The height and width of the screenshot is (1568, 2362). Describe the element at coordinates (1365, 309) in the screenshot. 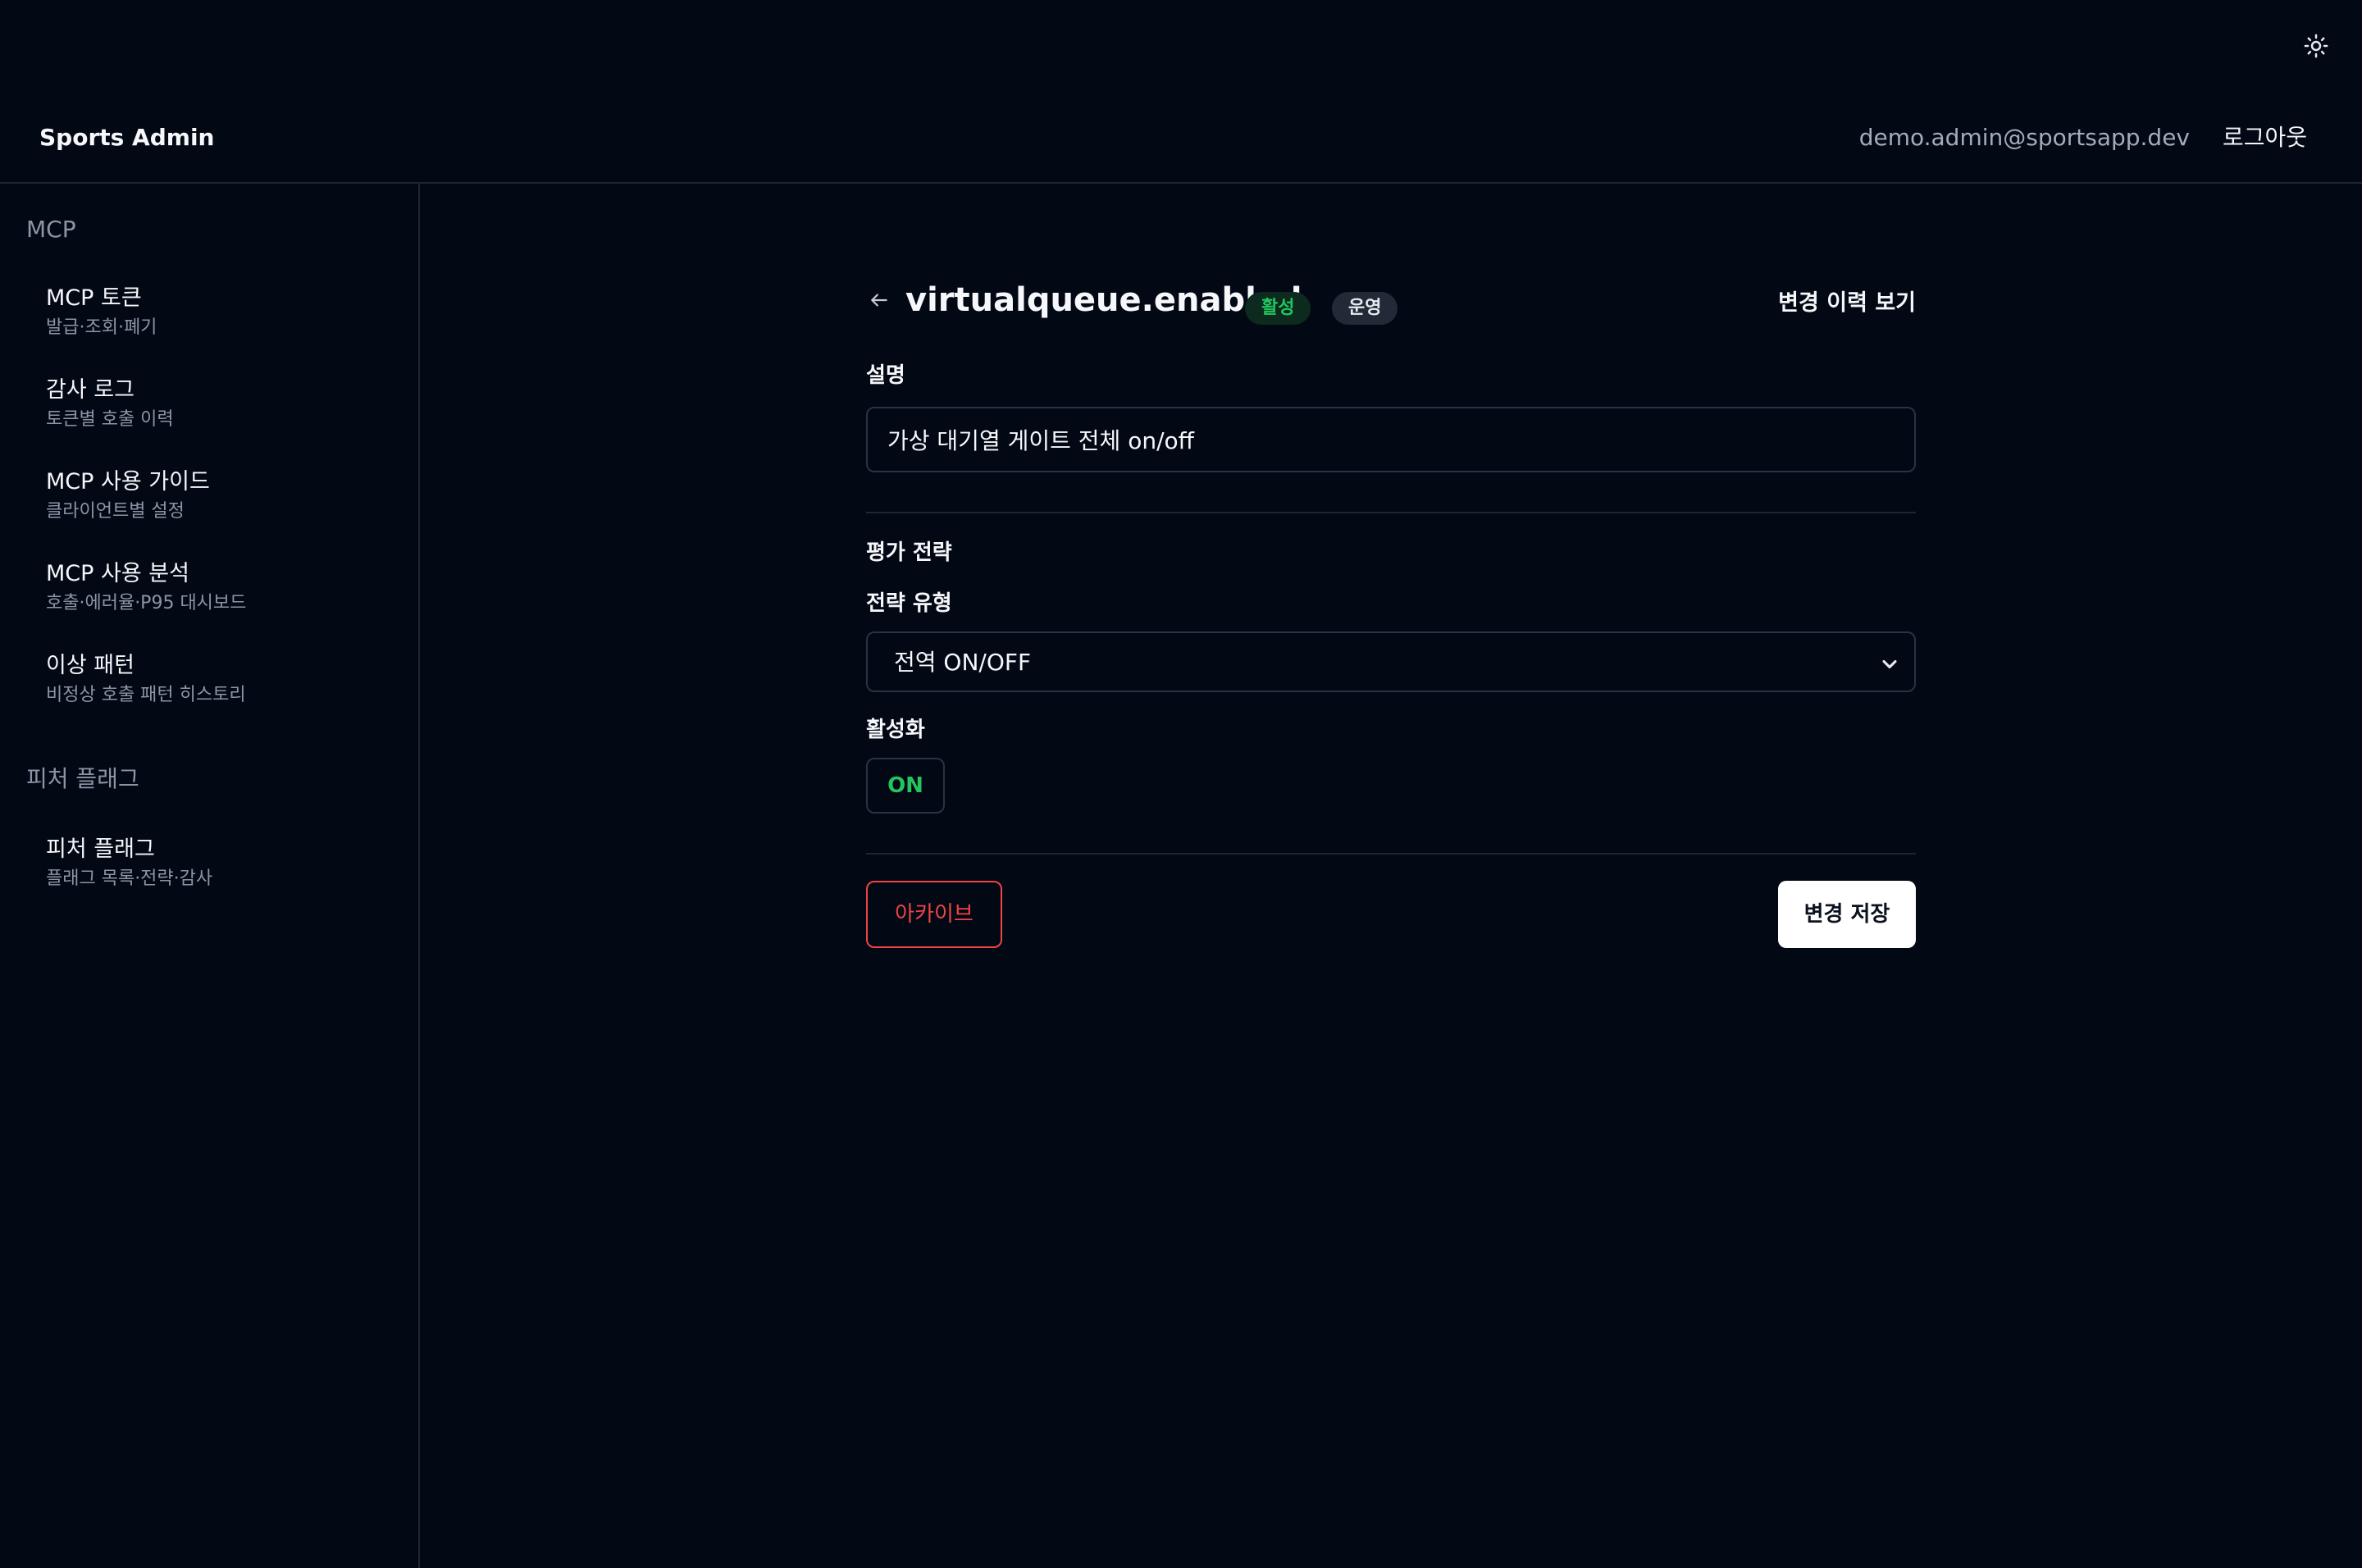

I see `environment-badge: 운영` at that location.